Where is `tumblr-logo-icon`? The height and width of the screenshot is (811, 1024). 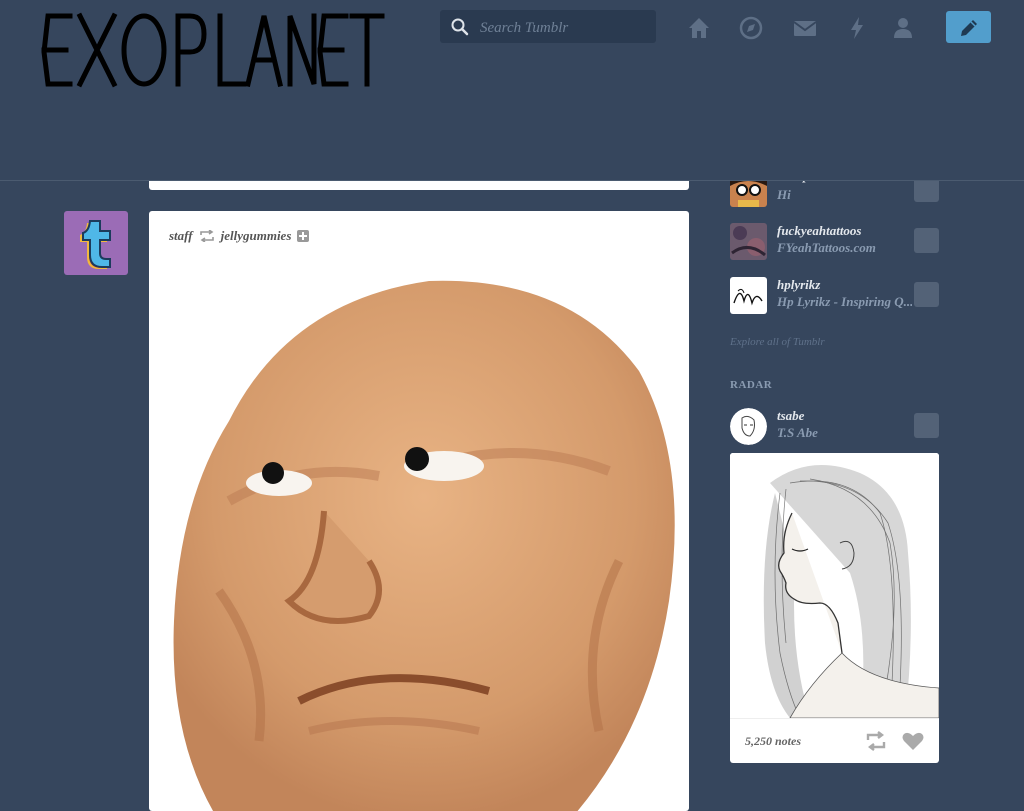 tumblr-logo-icon is located at coordinates (95, 244).